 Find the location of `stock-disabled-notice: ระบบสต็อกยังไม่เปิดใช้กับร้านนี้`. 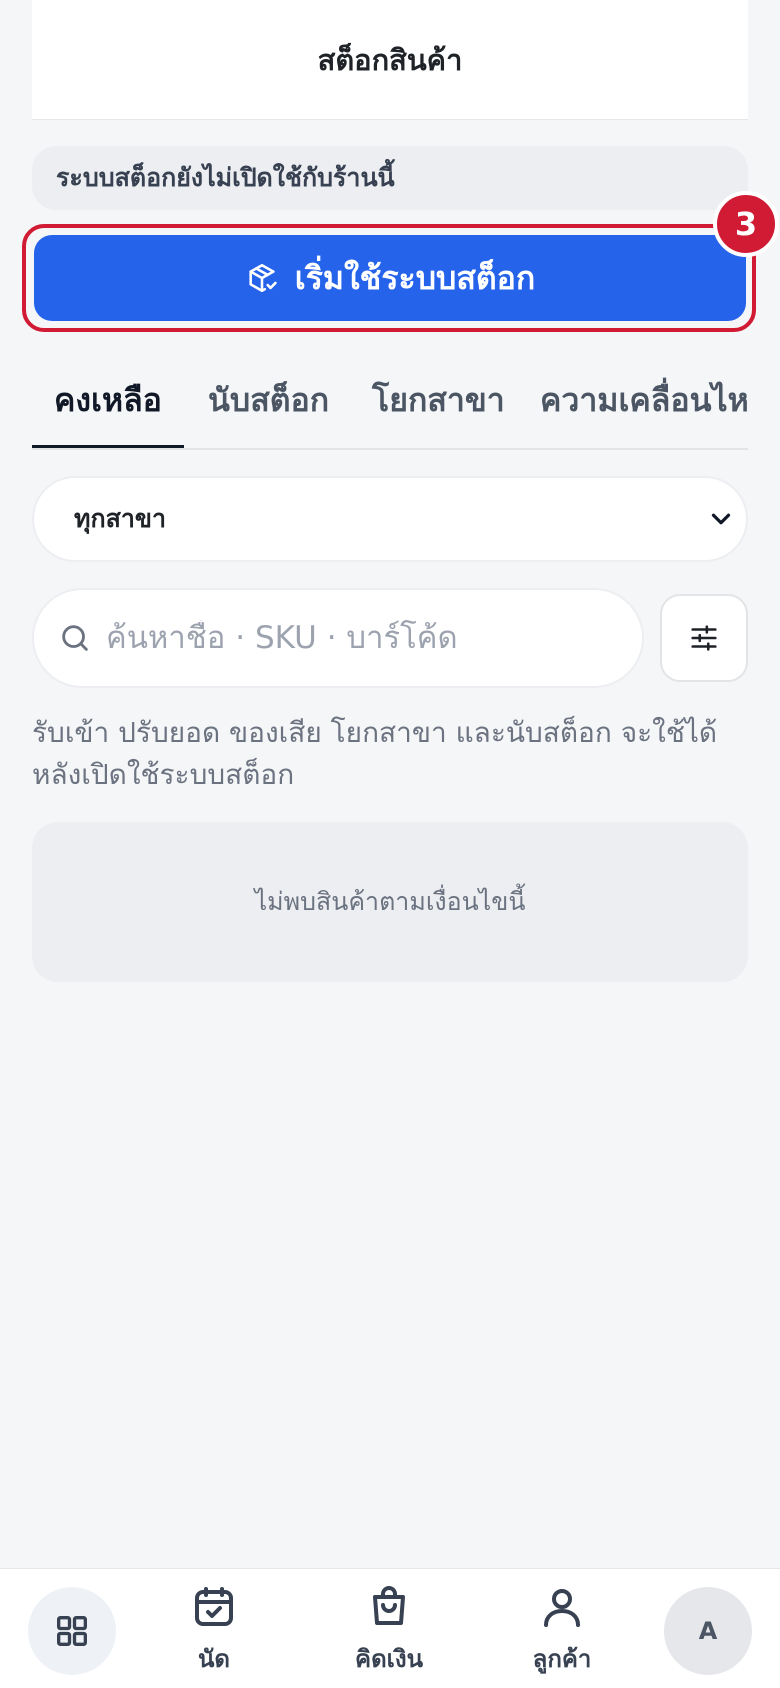

stock-disabled-notice: ระบบสต็อกยังไม่เปิดใช้กับร้านนี้ is located at coordinates (390, 178).